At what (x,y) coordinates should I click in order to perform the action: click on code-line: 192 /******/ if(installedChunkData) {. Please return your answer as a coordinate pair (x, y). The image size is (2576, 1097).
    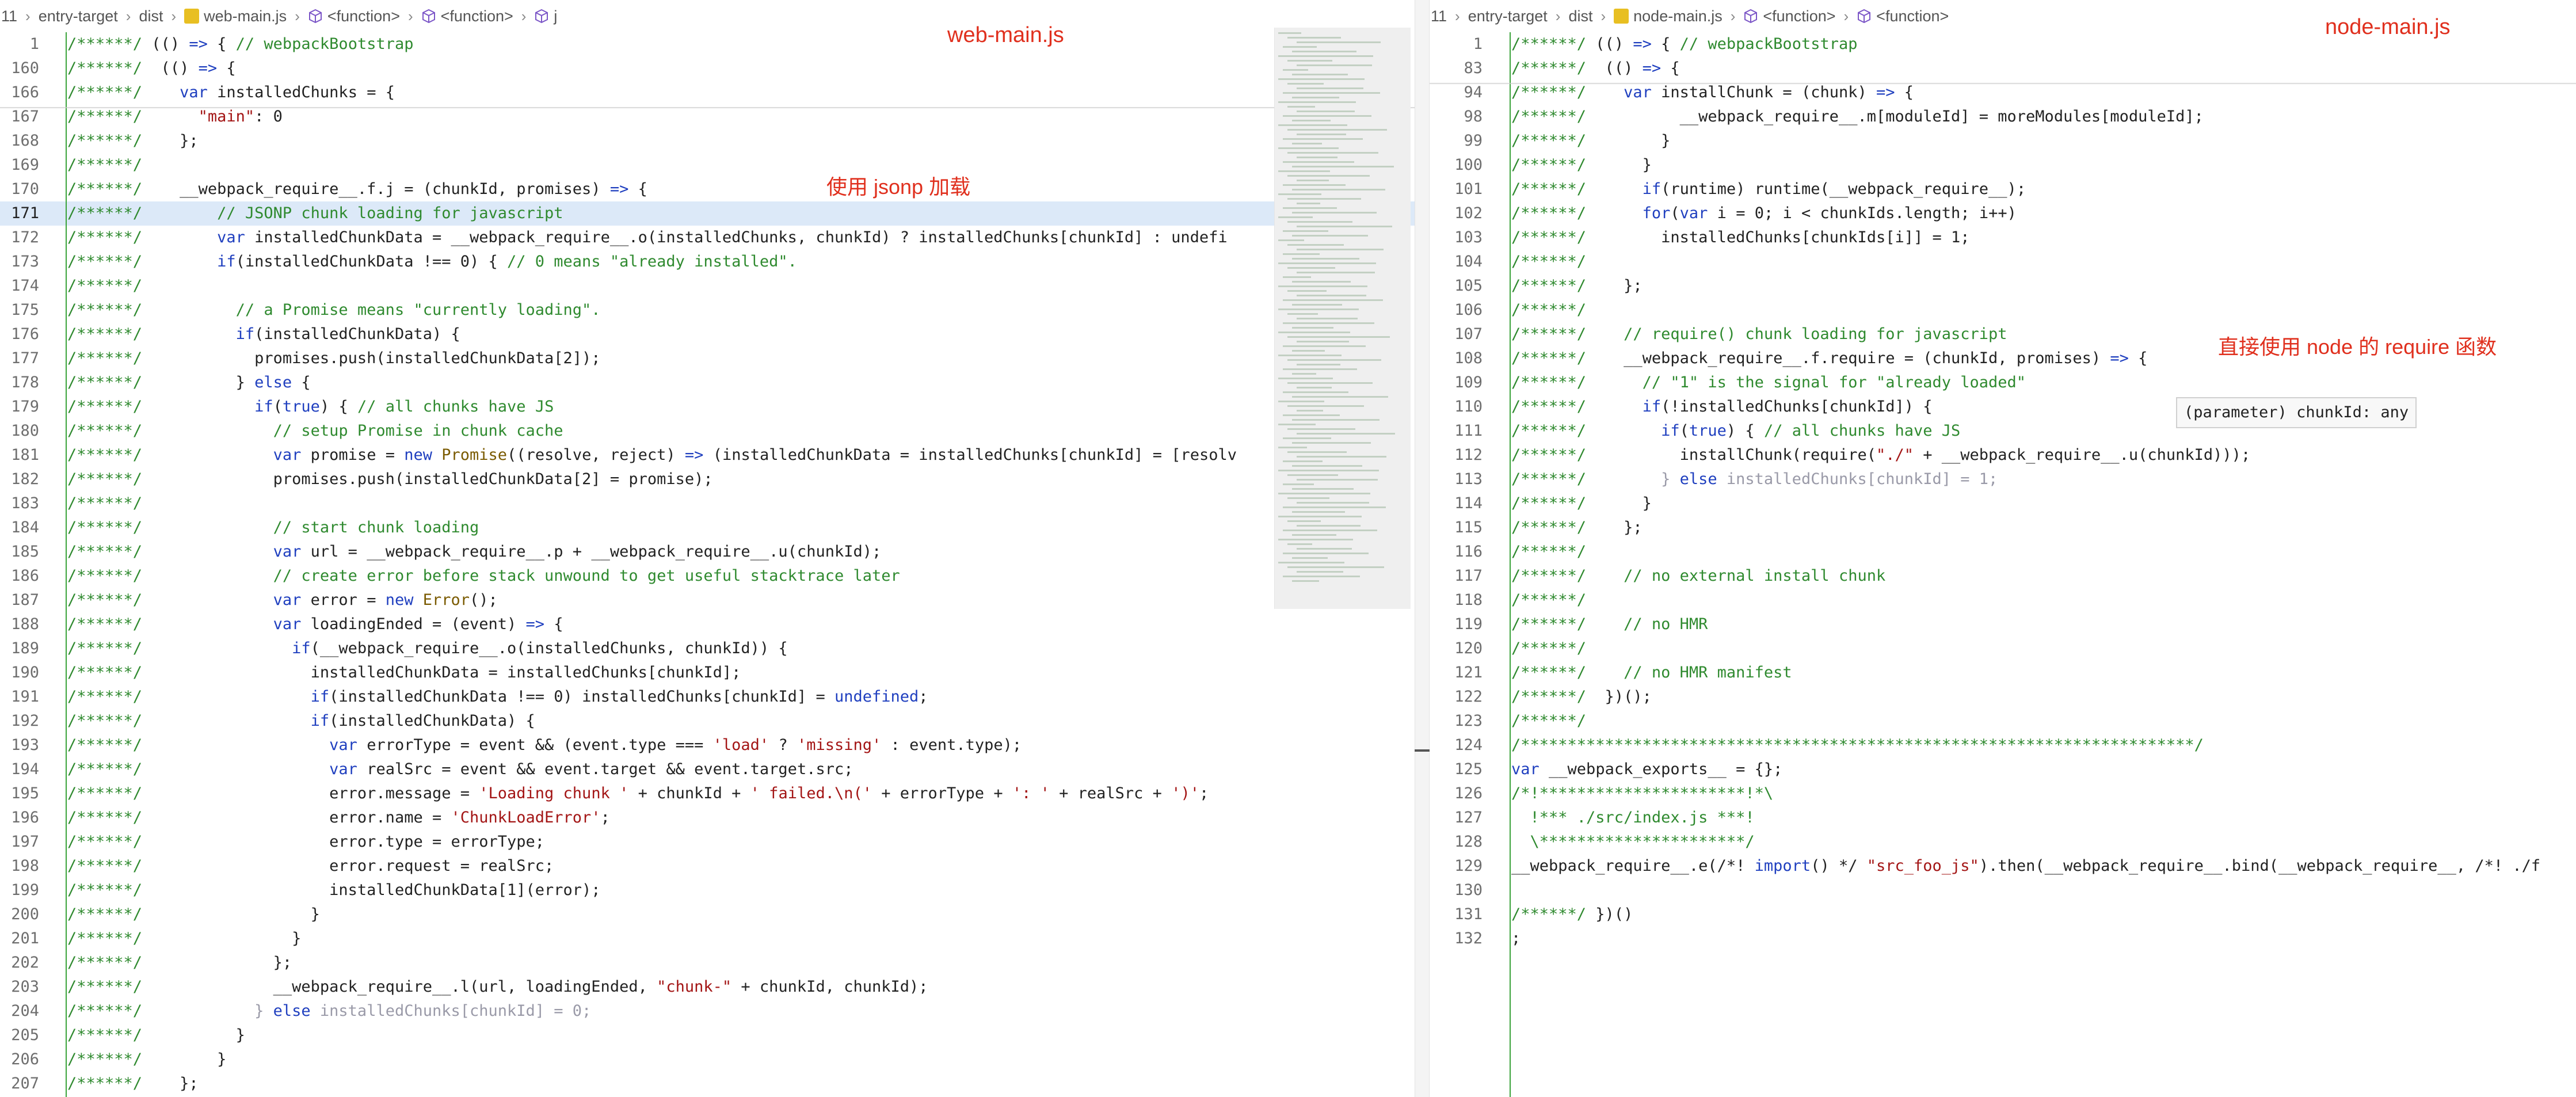
    Looking at the image, I should click on (707, 721).